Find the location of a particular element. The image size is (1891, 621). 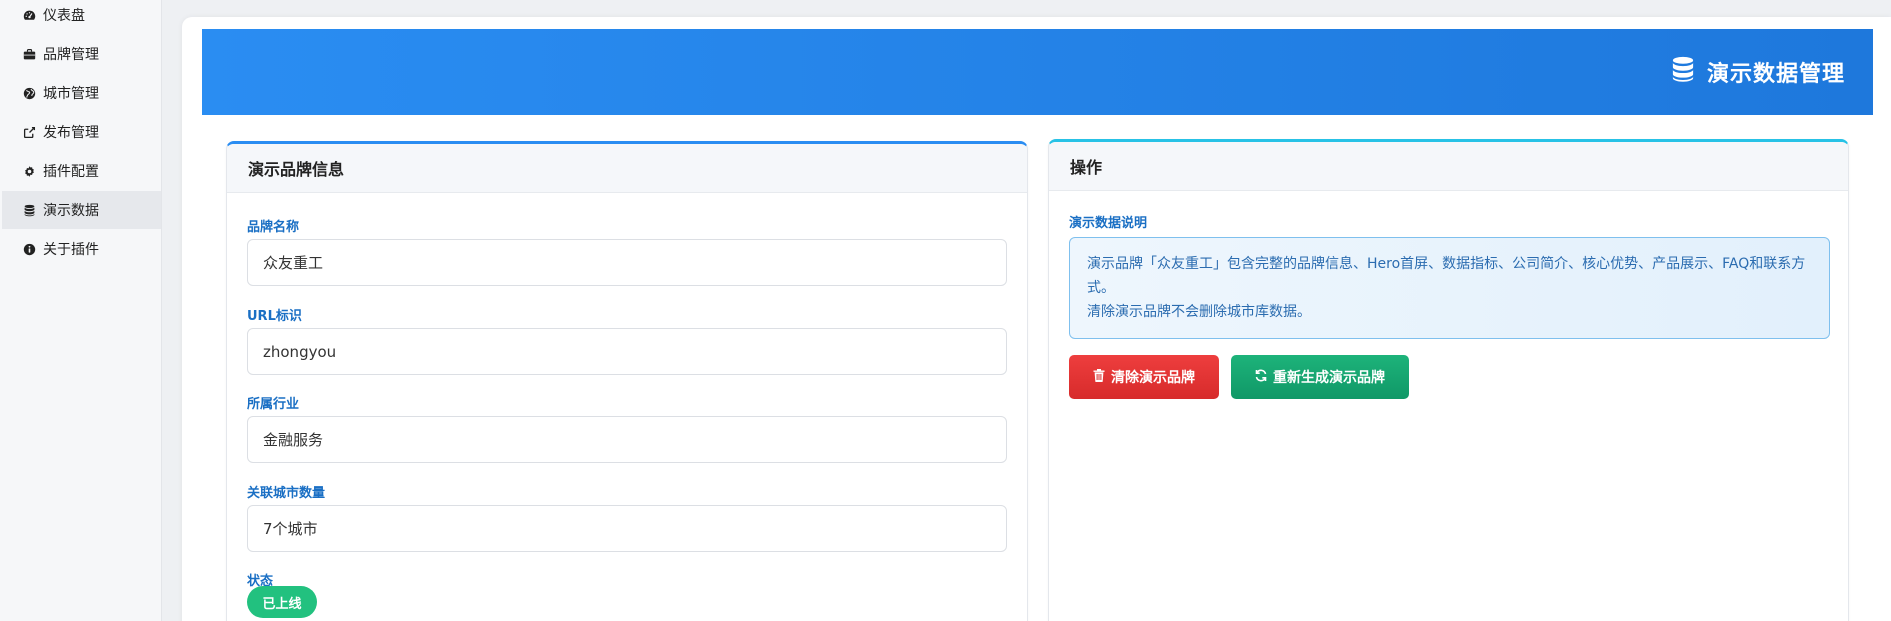

demo-info-label: 演示数据说明 is located at coordinates (1108, 223).